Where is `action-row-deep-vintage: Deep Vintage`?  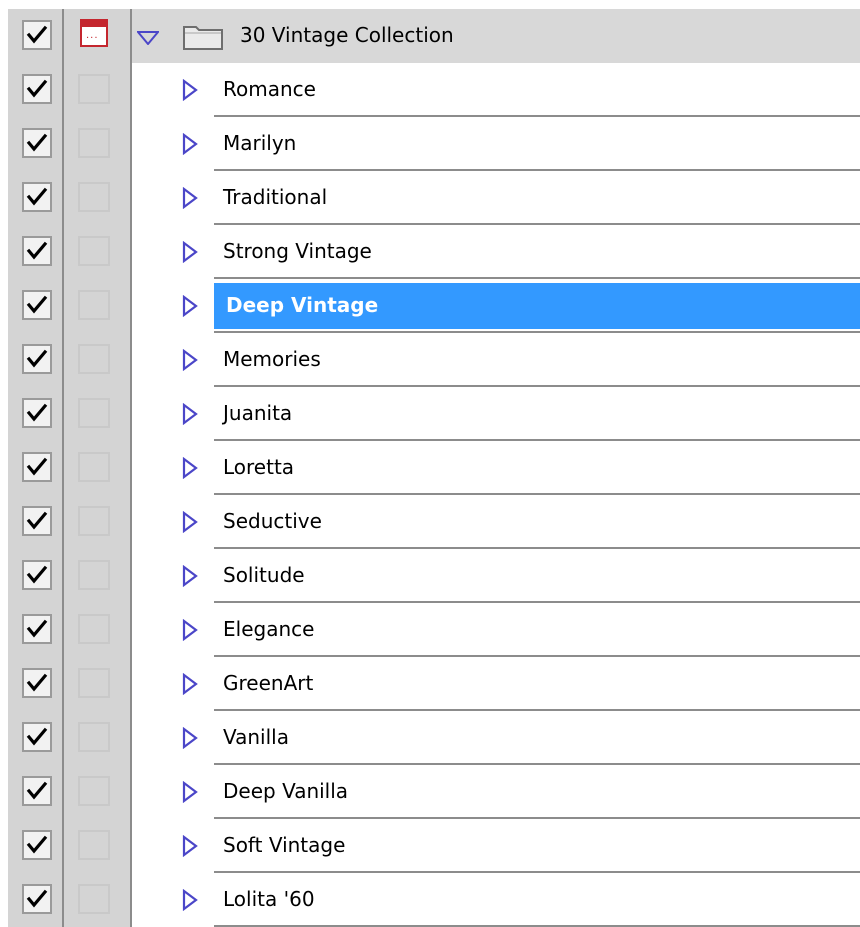
action-row-deep-vintage: Deep Vintage is located at coordinates (430, 306).